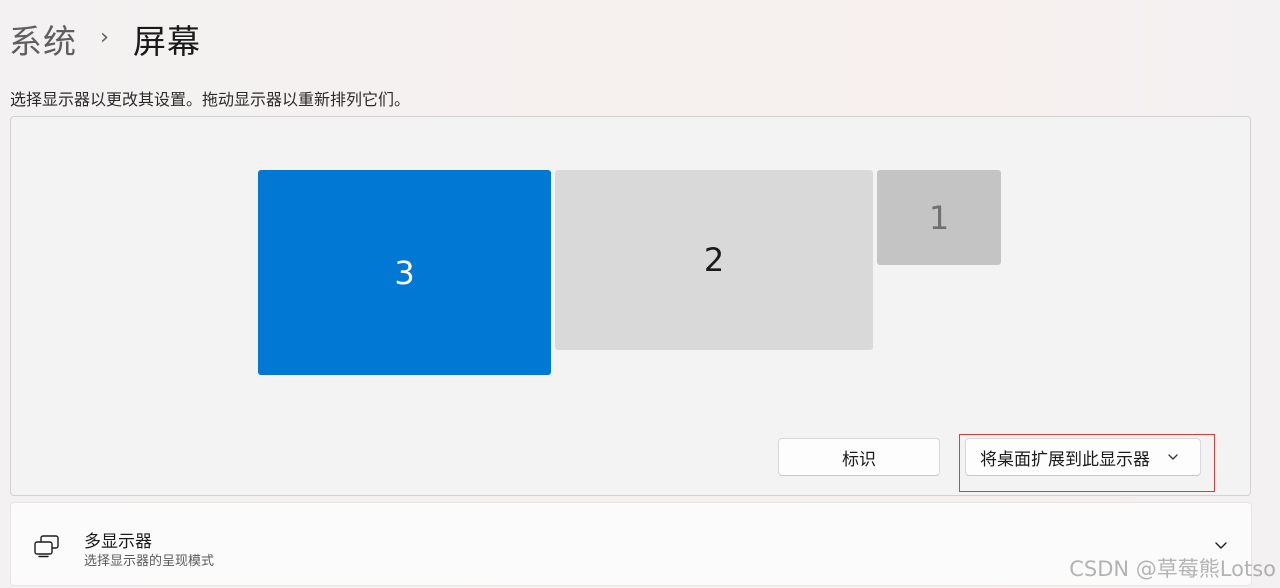 This screenshot has width=1280, height=588. I want to click on multiple-displays-icon, so click(46, 546).